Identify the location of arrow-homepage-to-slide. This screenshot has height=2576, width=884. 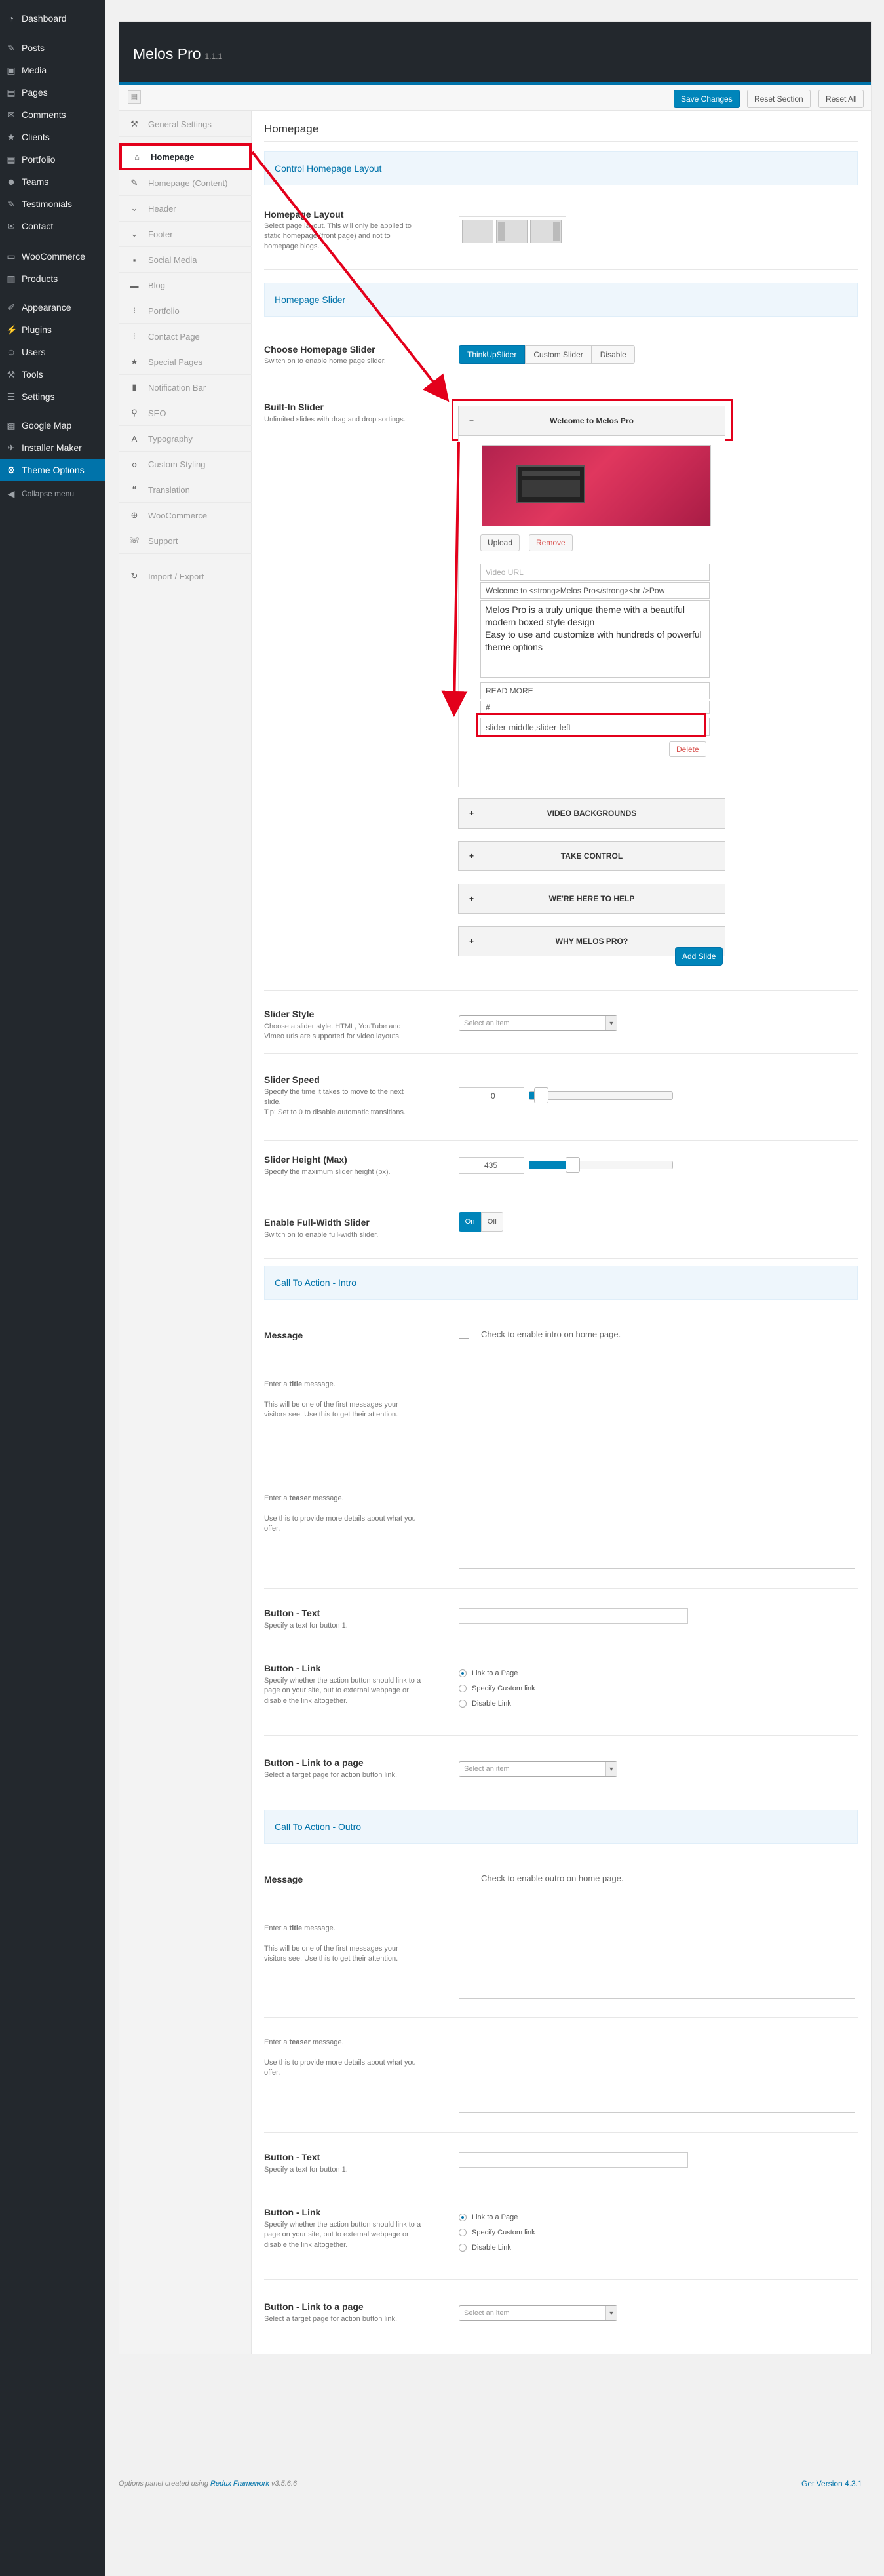
(350, 276).